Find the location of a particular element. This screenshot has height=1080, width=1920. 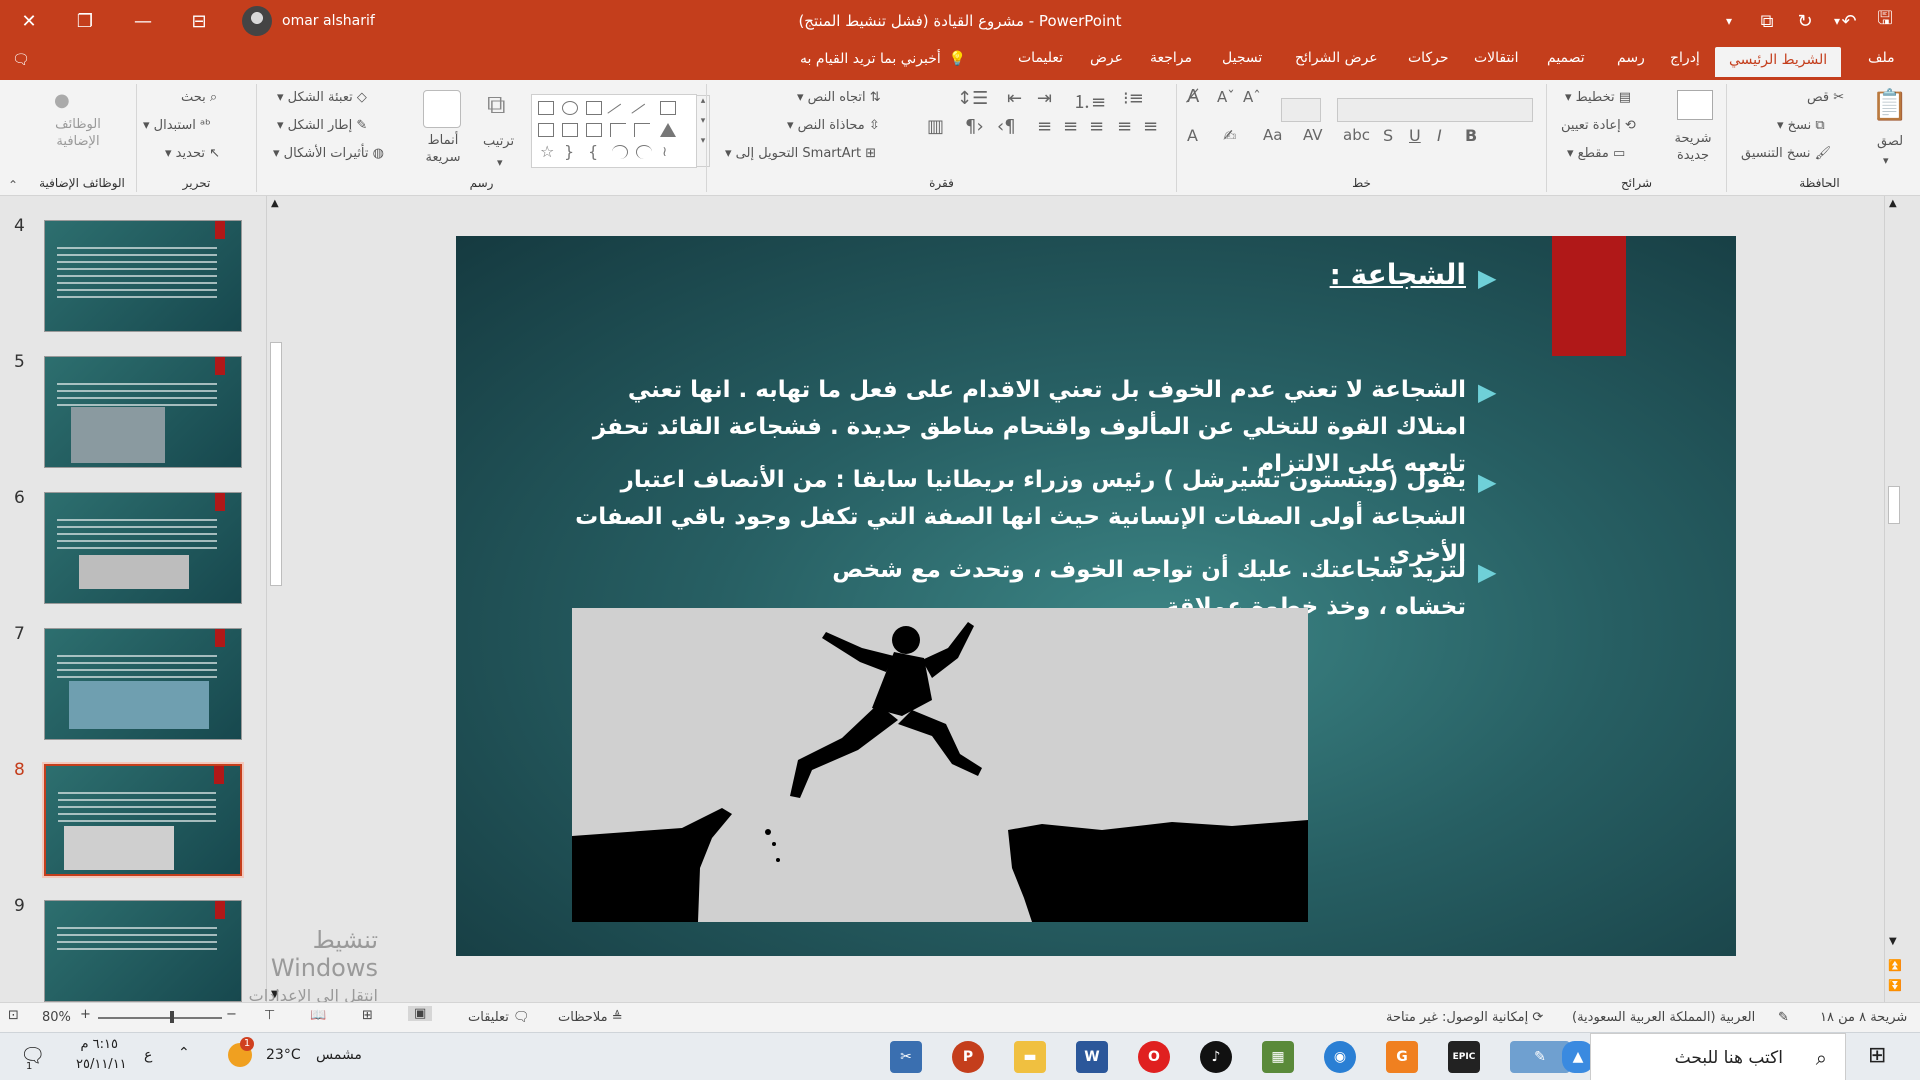

comments-button: تعليقات 🗨 is located at coordinates (499, 1017).